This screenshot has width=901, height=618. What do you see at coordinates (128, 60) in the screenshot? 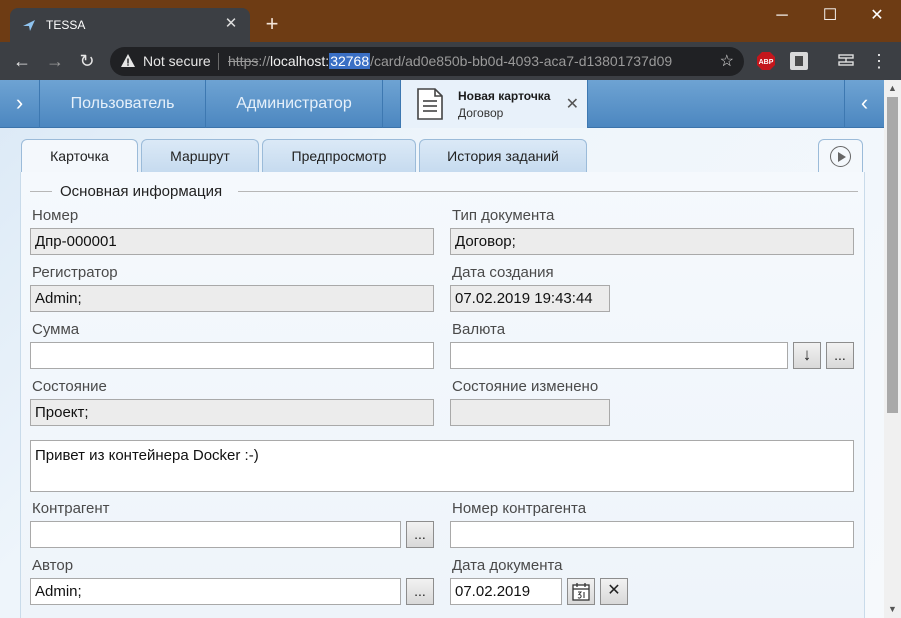
I see `warning-icon` at bounding box center [128, 60].